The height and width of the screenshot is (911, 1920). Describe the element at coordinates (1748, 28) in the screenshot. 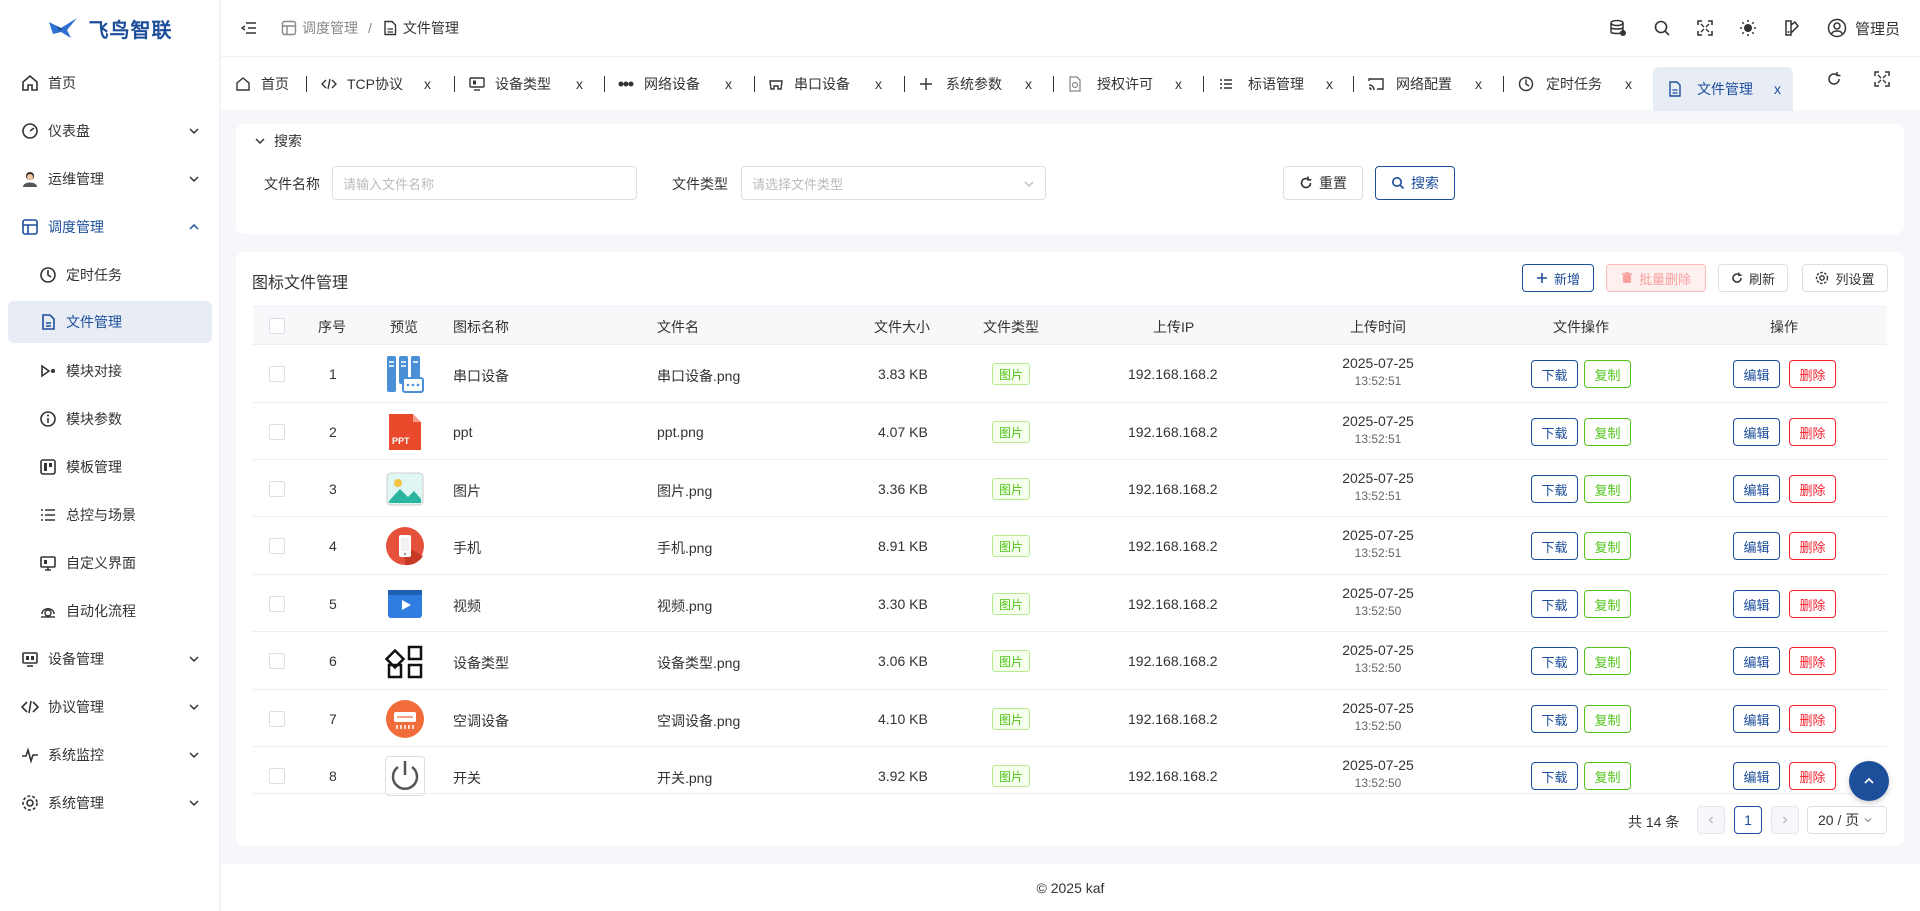

I see `theme-sun-icon` at that location.